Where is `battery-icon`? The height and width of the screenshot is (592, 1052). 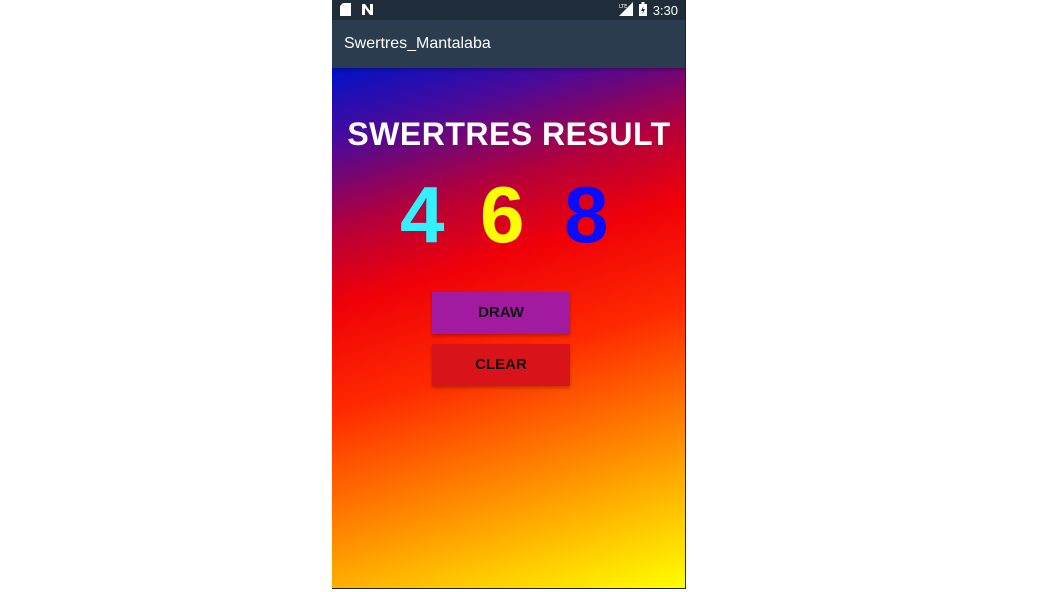 battery-icon is located at coordinates (642, 10).